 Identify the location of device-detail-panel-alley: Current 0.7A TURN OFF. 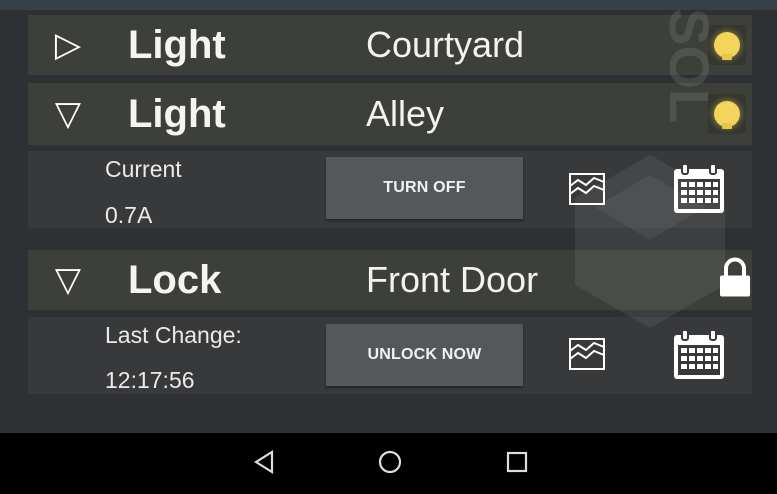
(390, 189).